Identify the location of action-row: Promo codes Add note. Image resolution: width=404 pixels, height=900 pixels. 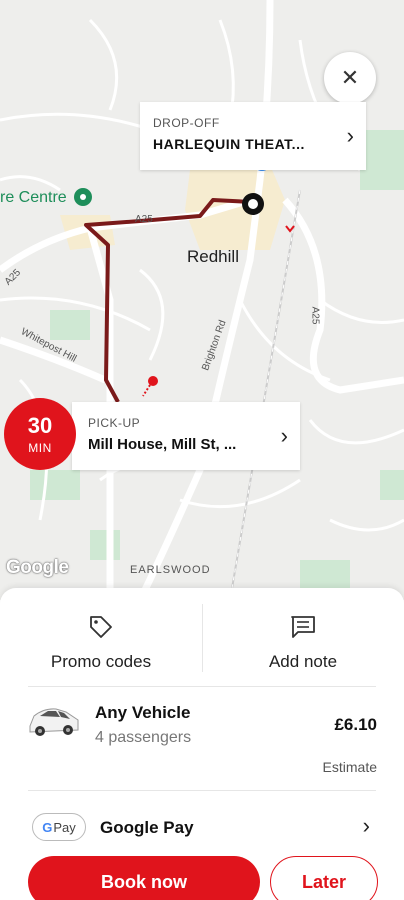
(202, 637).